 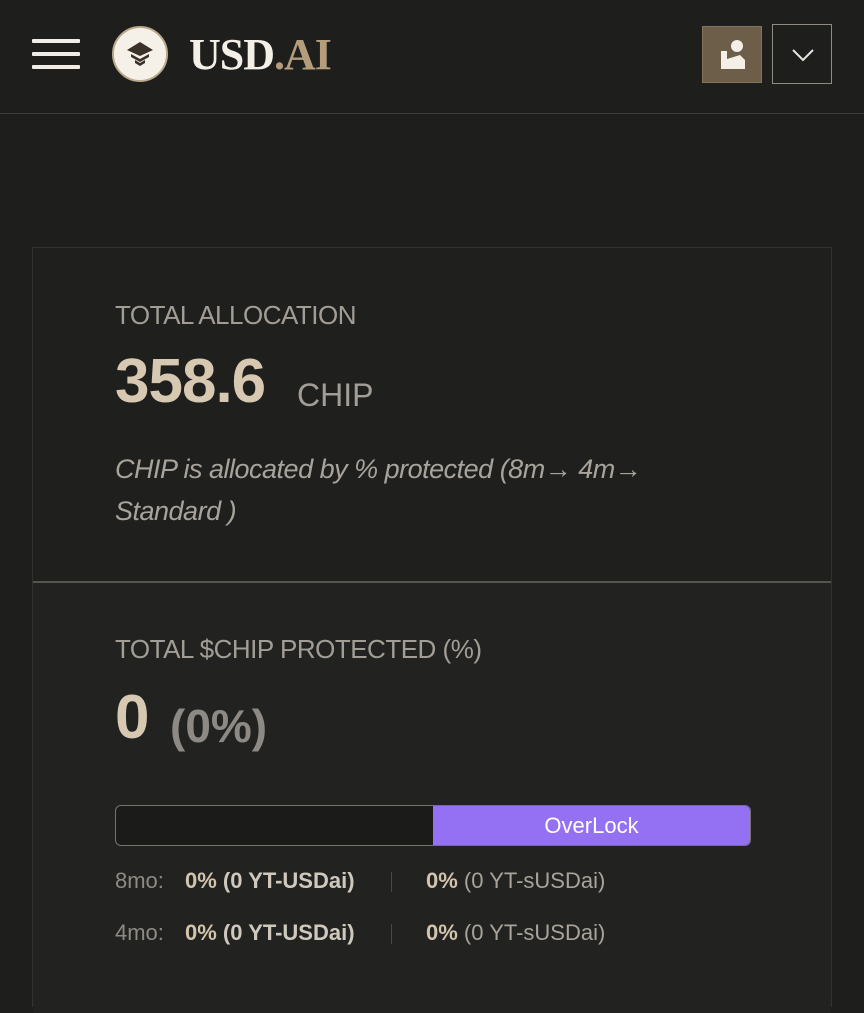 What do you see at coordinates (298, 649) in the screenshot?
I see `total-protected-label: TOTAL $CHIP PROTECTED (%)` at bounding box center [298, 649].